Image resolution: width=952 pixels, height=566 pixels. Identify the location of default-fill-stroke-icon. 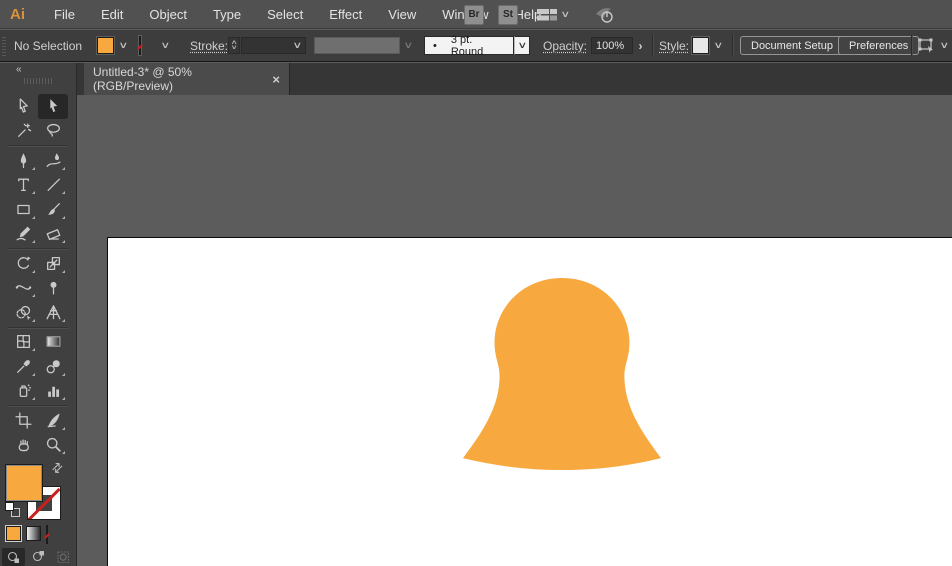
(13, 510).